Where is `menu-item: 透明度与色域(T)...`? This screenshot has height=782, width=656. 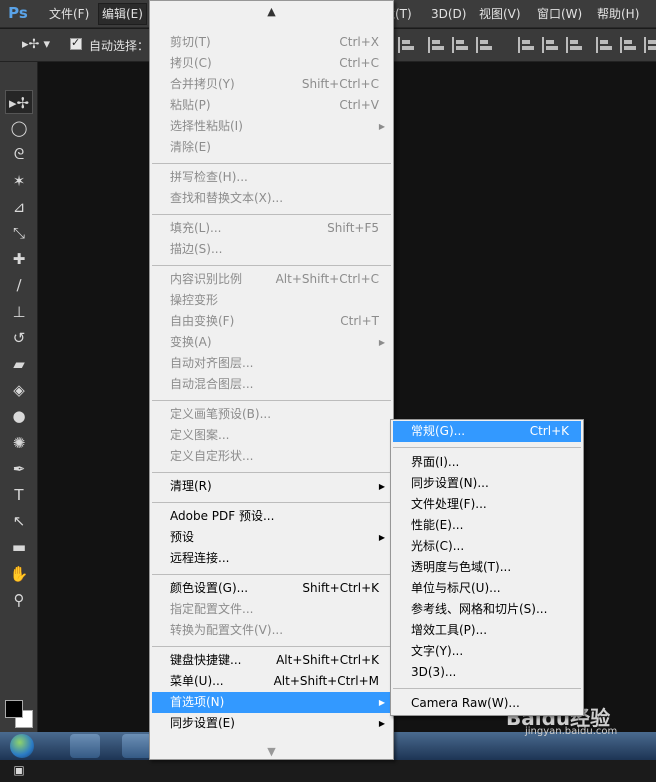
menu-item: 透明度与色域(T)... is located at coordinates (487, 567).